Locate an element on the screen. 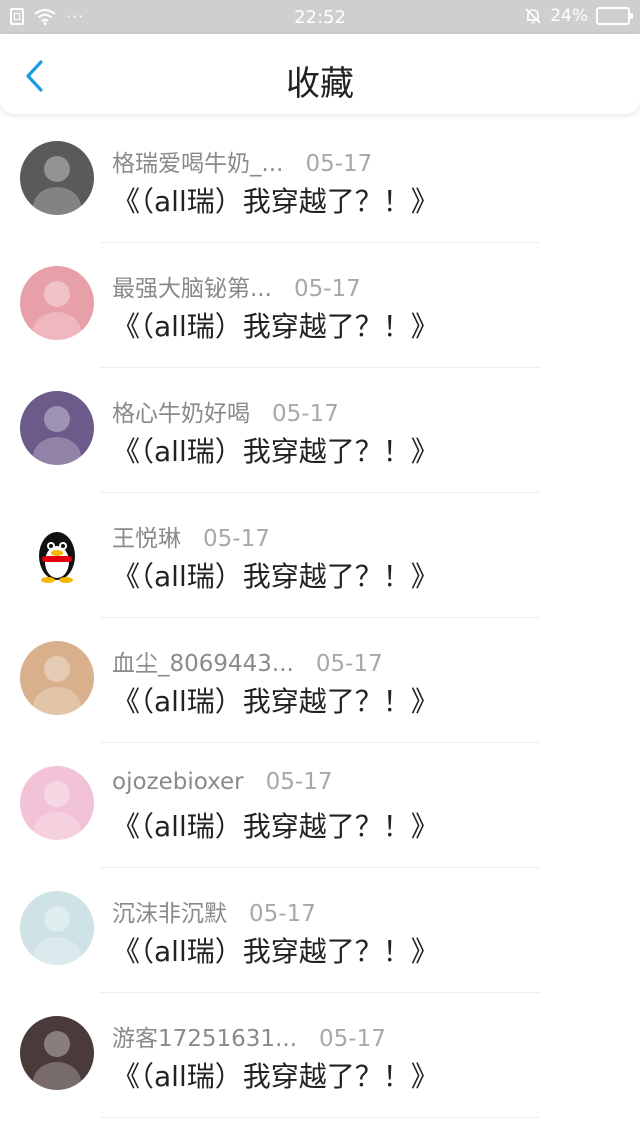 This screenshot has width=640, height=1138. item-author: 血尘_8069443... 05-17 is located at coordinates (247, 661).